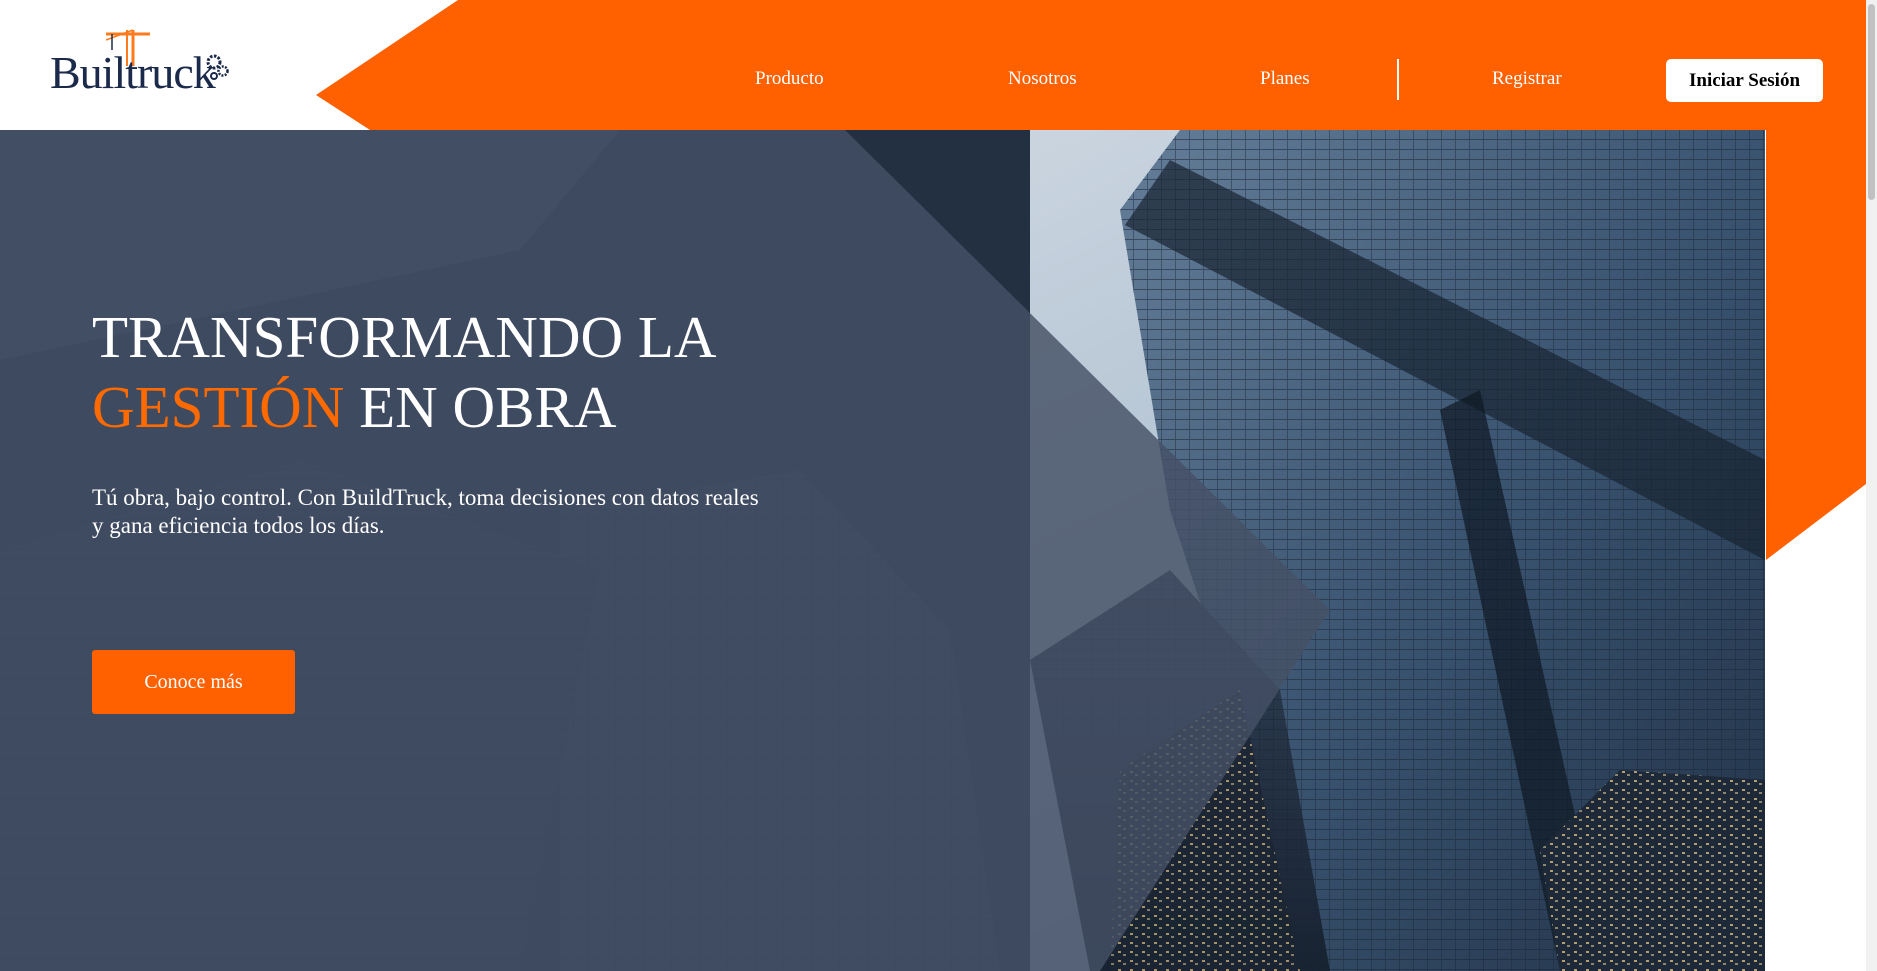 The image size is (1877, 971). What do you see at coordinates (1398, 79) in the screenshot?
I see `nav-divider` at bounding box center [1398, 79].